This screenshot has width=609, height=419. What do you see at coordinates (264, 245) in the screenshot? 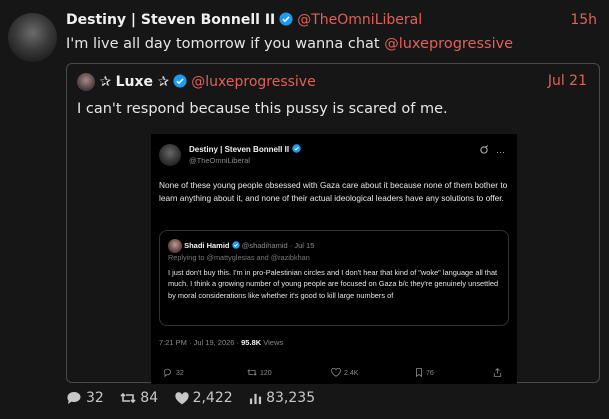
I see `screenshot-quoted-handle: @shadihamid` at bounding box center [264, 245].